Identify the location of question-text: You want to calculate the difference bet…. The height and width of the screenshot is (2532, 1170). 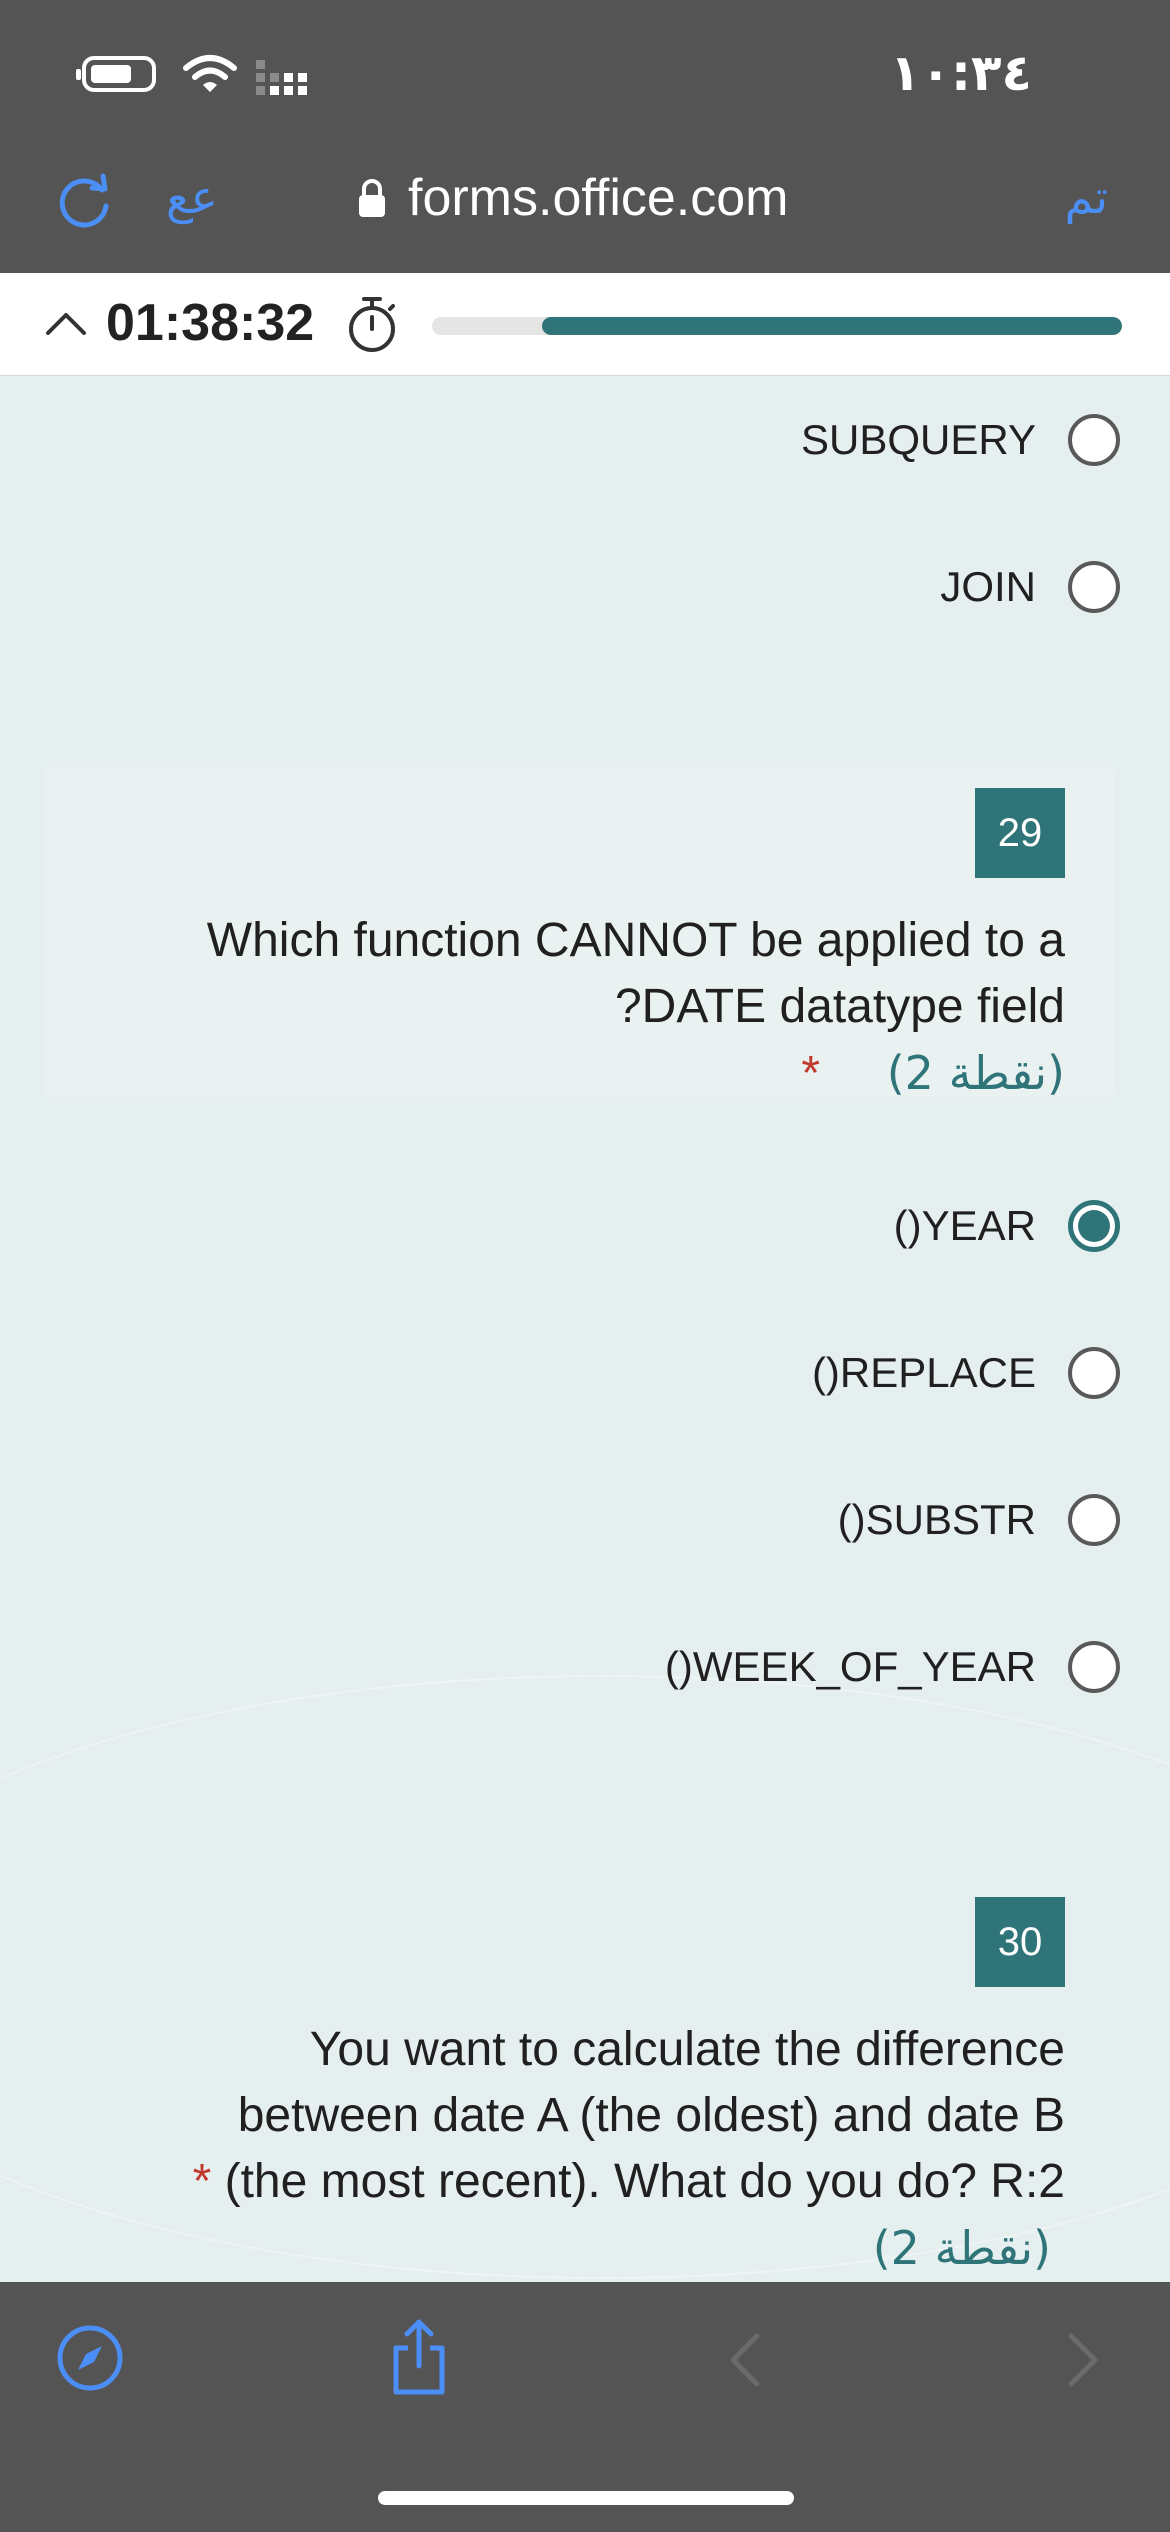
(629, 2149).